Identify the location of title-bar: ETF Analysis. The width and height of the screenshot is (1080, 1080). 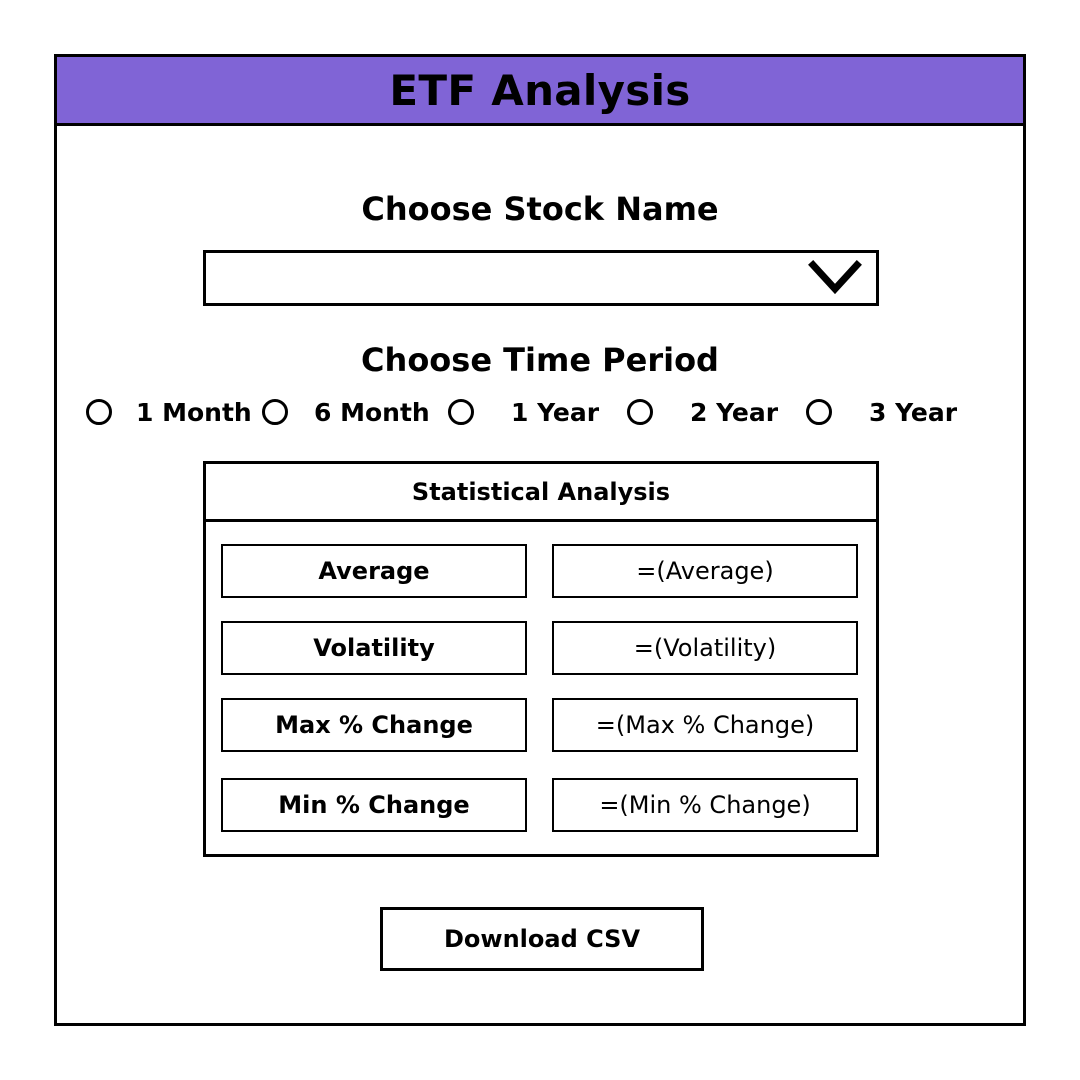
(540, 91).